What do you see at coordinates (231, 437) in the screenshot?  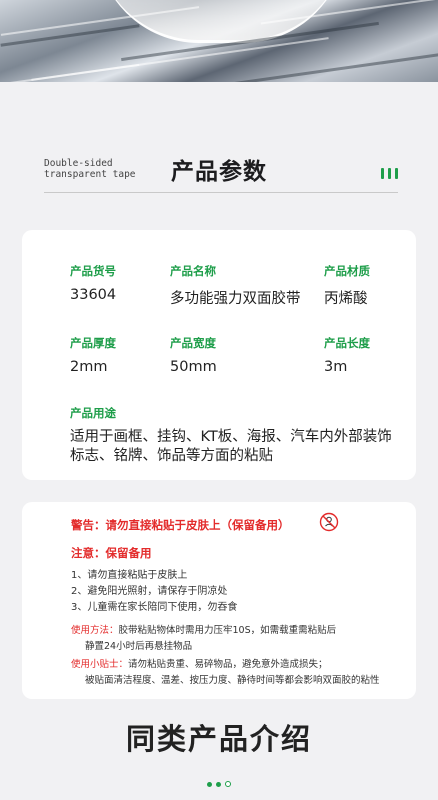 I see `use-line-1: 适用于画框、挂钩、KT板、海报、汽车内外部装饰` at bounding box center [231, 437].